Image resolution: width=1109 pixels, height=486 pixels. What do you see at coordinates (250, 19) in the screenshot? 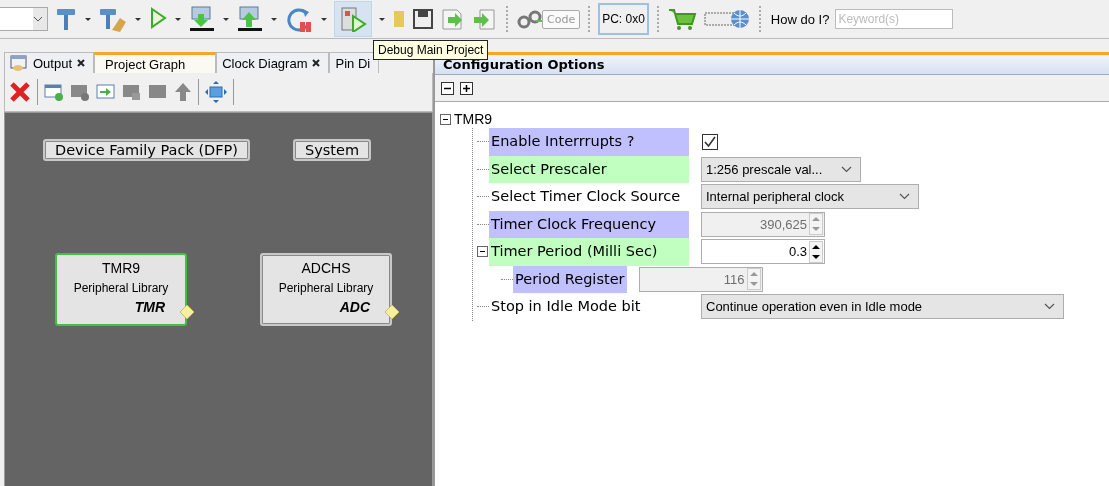
I see `upload-icon` at bounding box center [250, 19].